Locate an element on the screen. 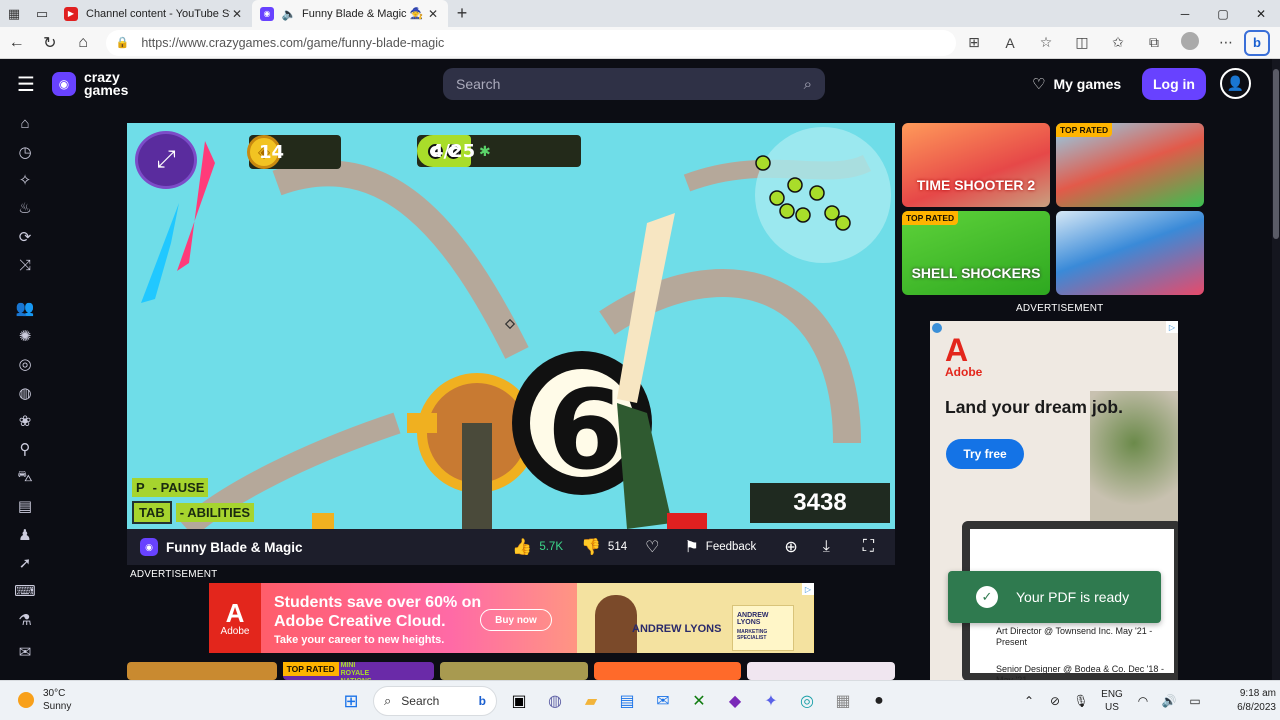 Image resolution: width=1280 pixels, height=720 pixels. minimize-icon: ─ is located at coordinates (1185, 13).